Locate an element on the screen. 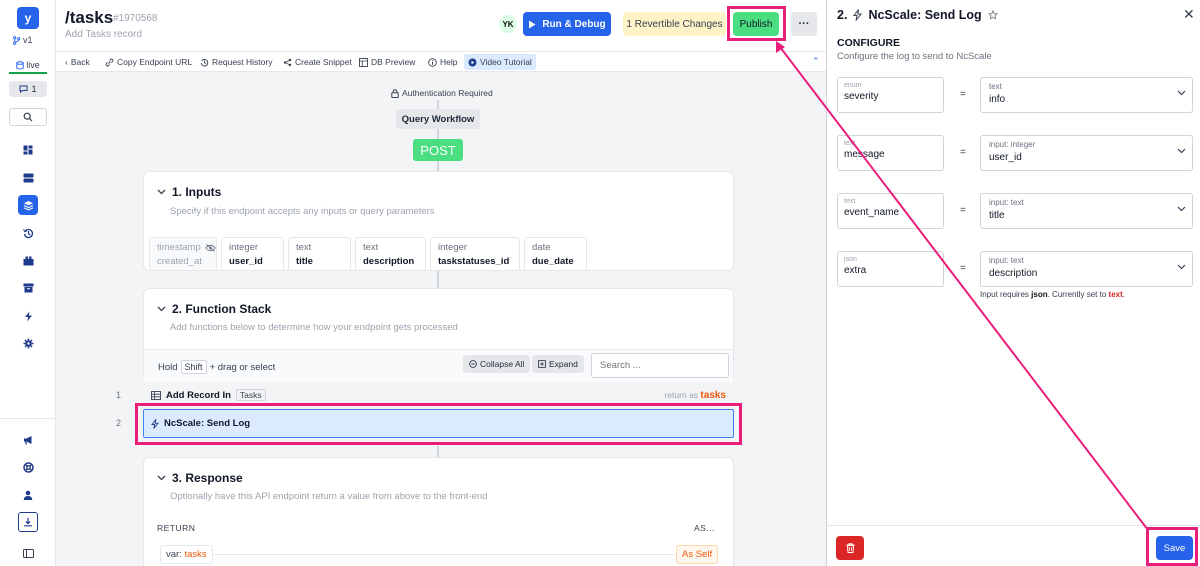 This screenshot has width=1200, height=566. create-snippet-button: Create Snippet is located at coordinates (317, 62).